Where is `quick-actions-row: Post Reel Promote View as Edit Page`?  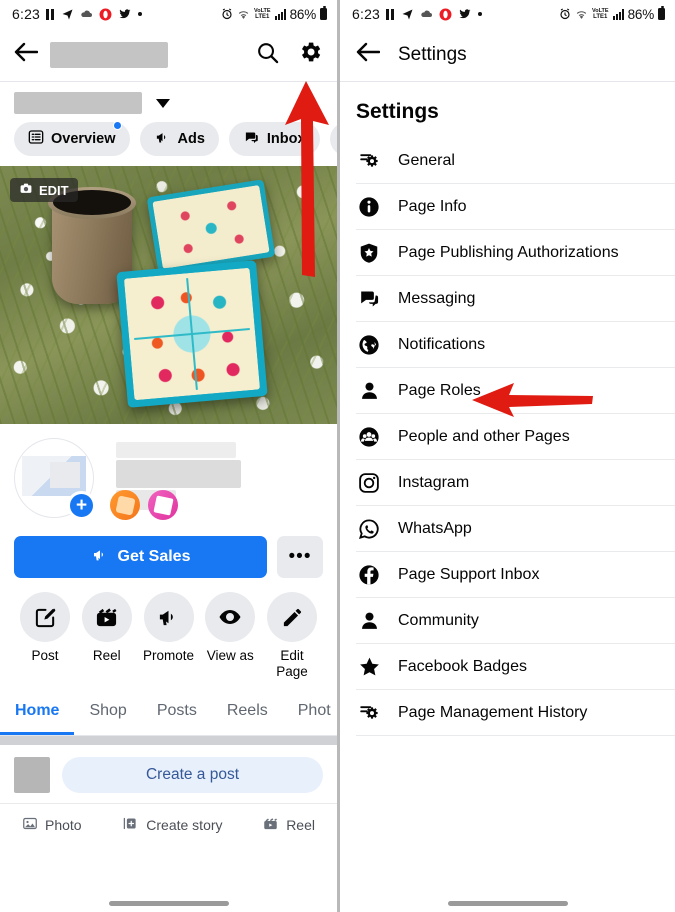
quick-actions-row: Post Reel Promote View as Edit Page is located at coordinates (168, 632).